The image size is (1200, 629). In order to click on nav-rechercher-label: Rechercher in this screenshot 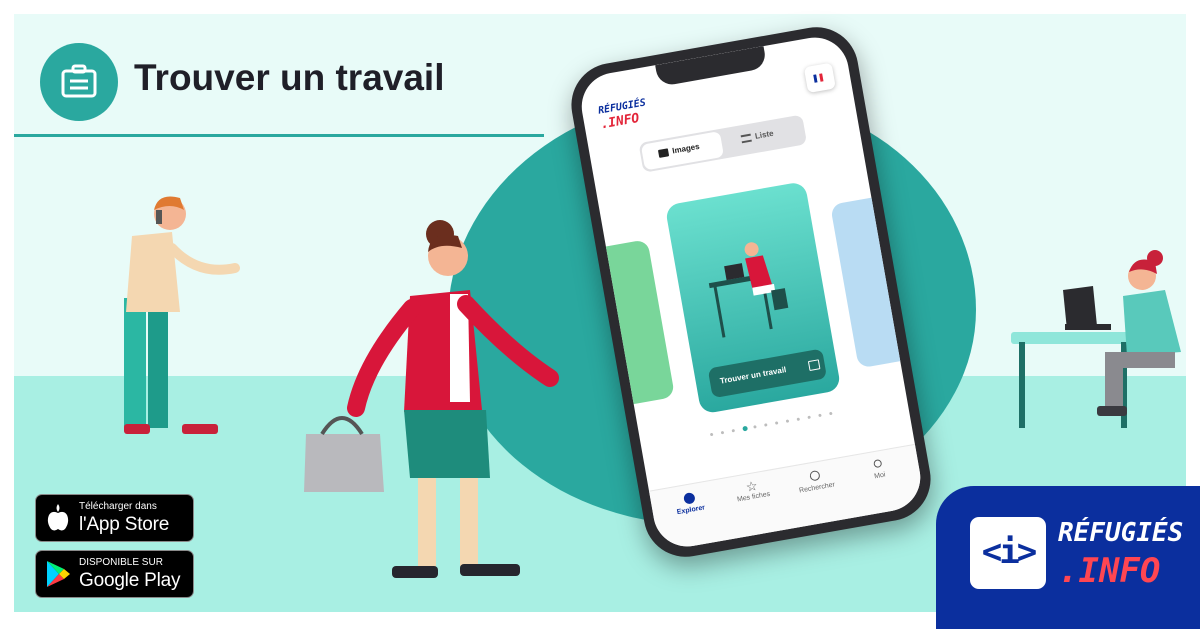, I will do `click(817, 488)`.